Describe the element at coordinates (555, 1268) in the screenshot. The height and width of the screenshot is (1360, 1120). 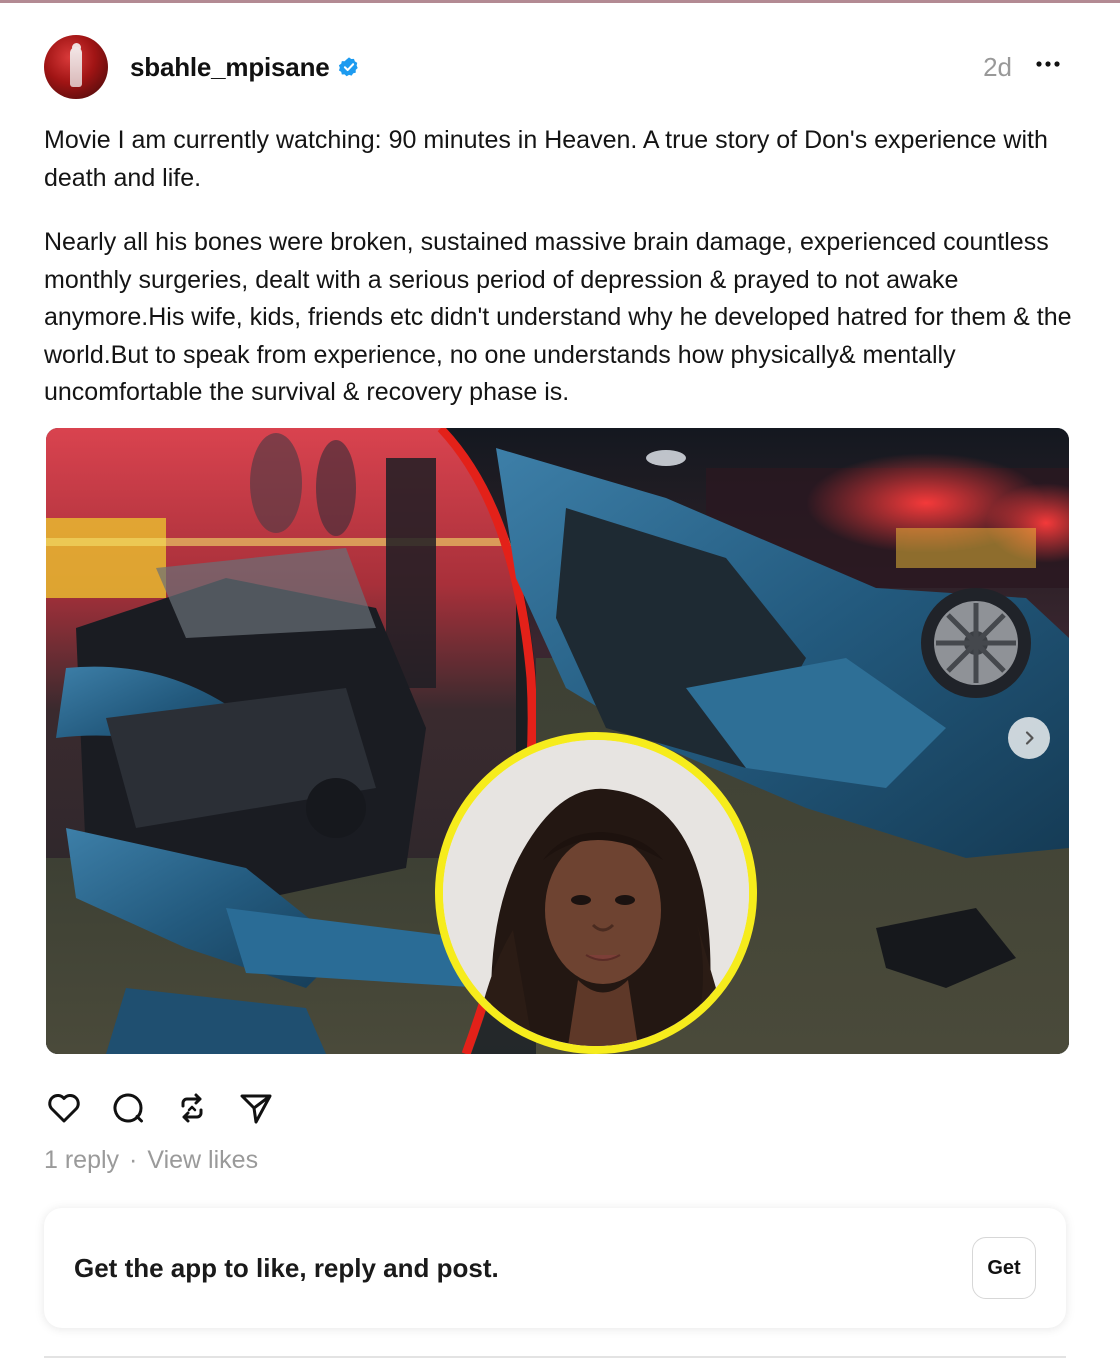
I see `get-app-banner: Get the app to like, reply and post. Get` at that location.